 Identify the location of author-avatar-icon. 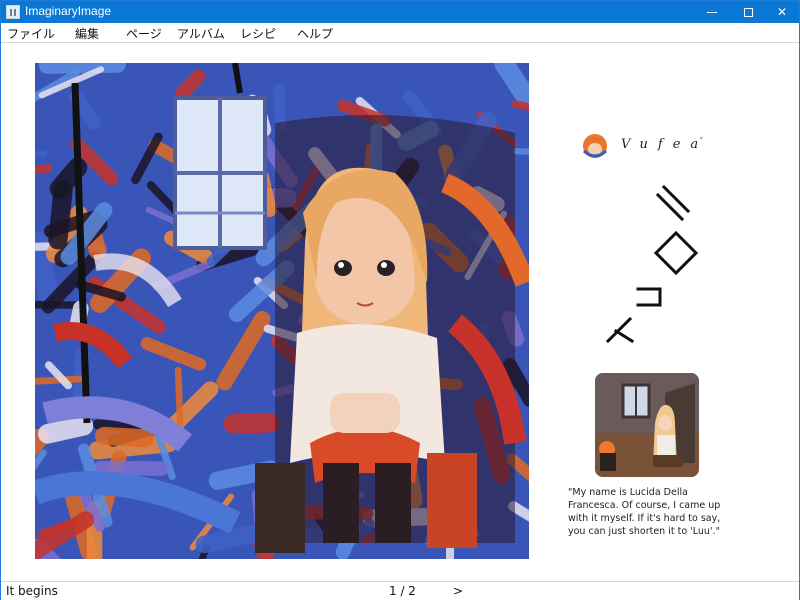
(595, 146).